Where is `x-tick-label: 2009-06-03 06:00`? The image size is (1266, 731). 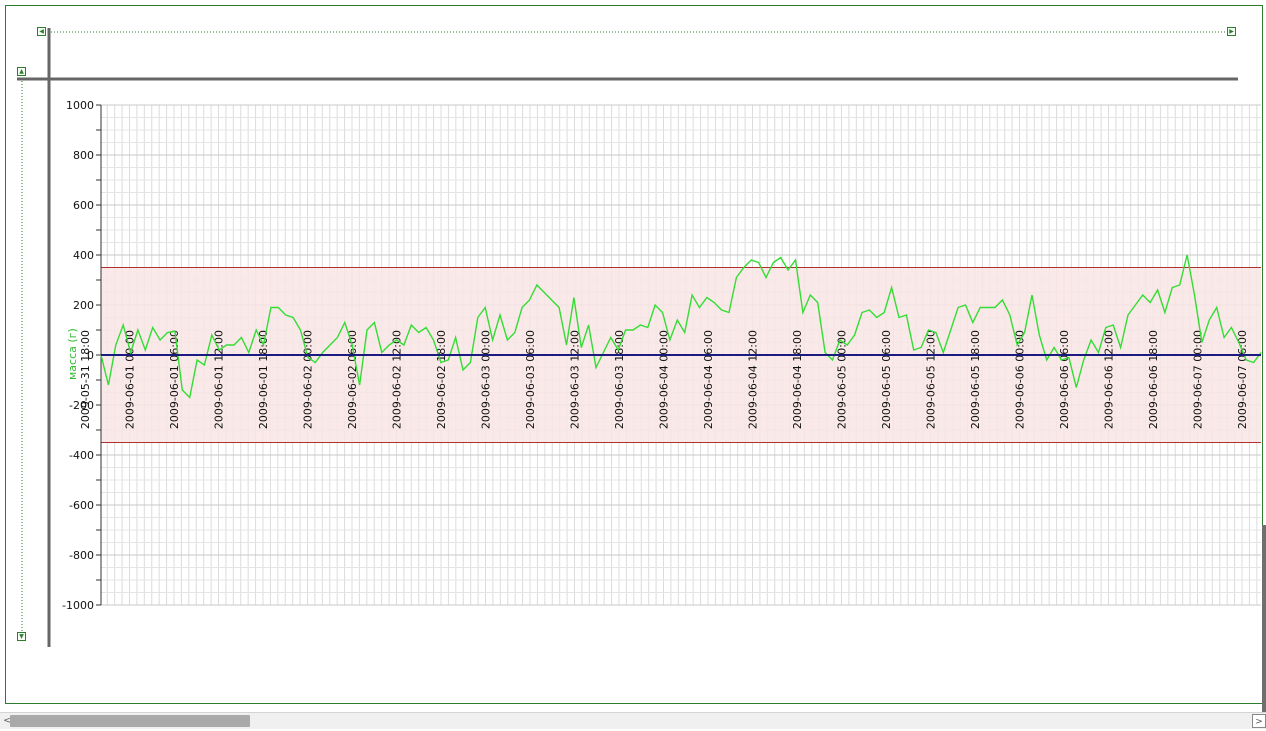 x-tick-label: 2009-06-03 06:00 is located at coordinates (530, 379).